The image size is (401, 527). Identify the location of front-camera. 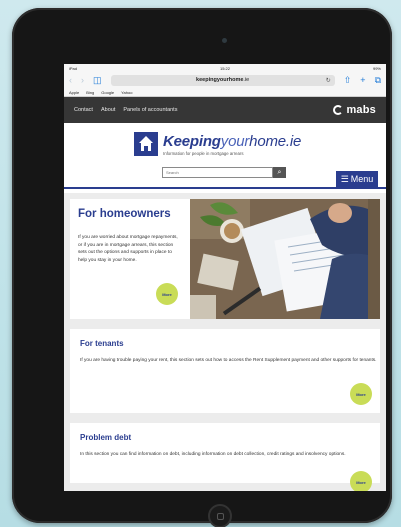
(224, 40).